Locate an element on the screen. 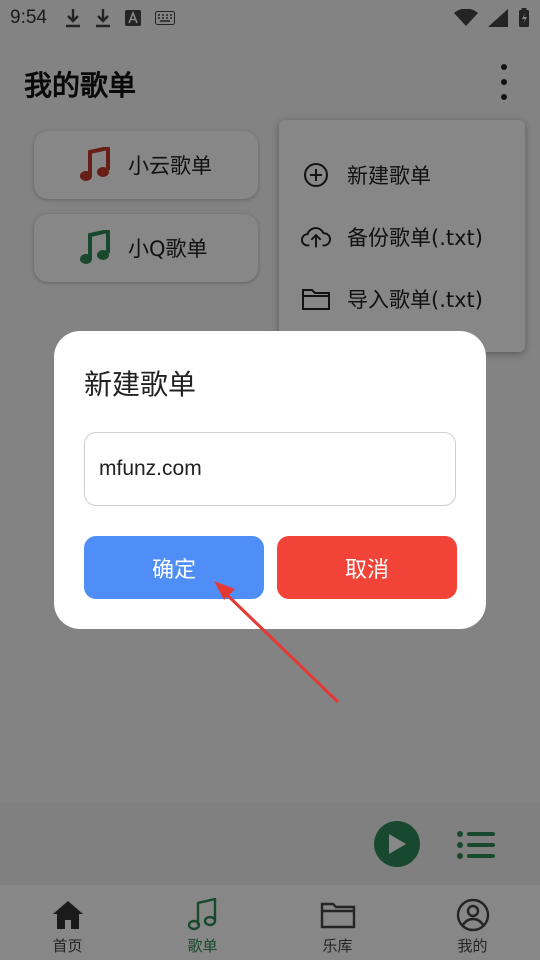 The width and height of the screenshot is (540, 960). dialog-title: 新建歌单 is located at coordinates (140, 384).